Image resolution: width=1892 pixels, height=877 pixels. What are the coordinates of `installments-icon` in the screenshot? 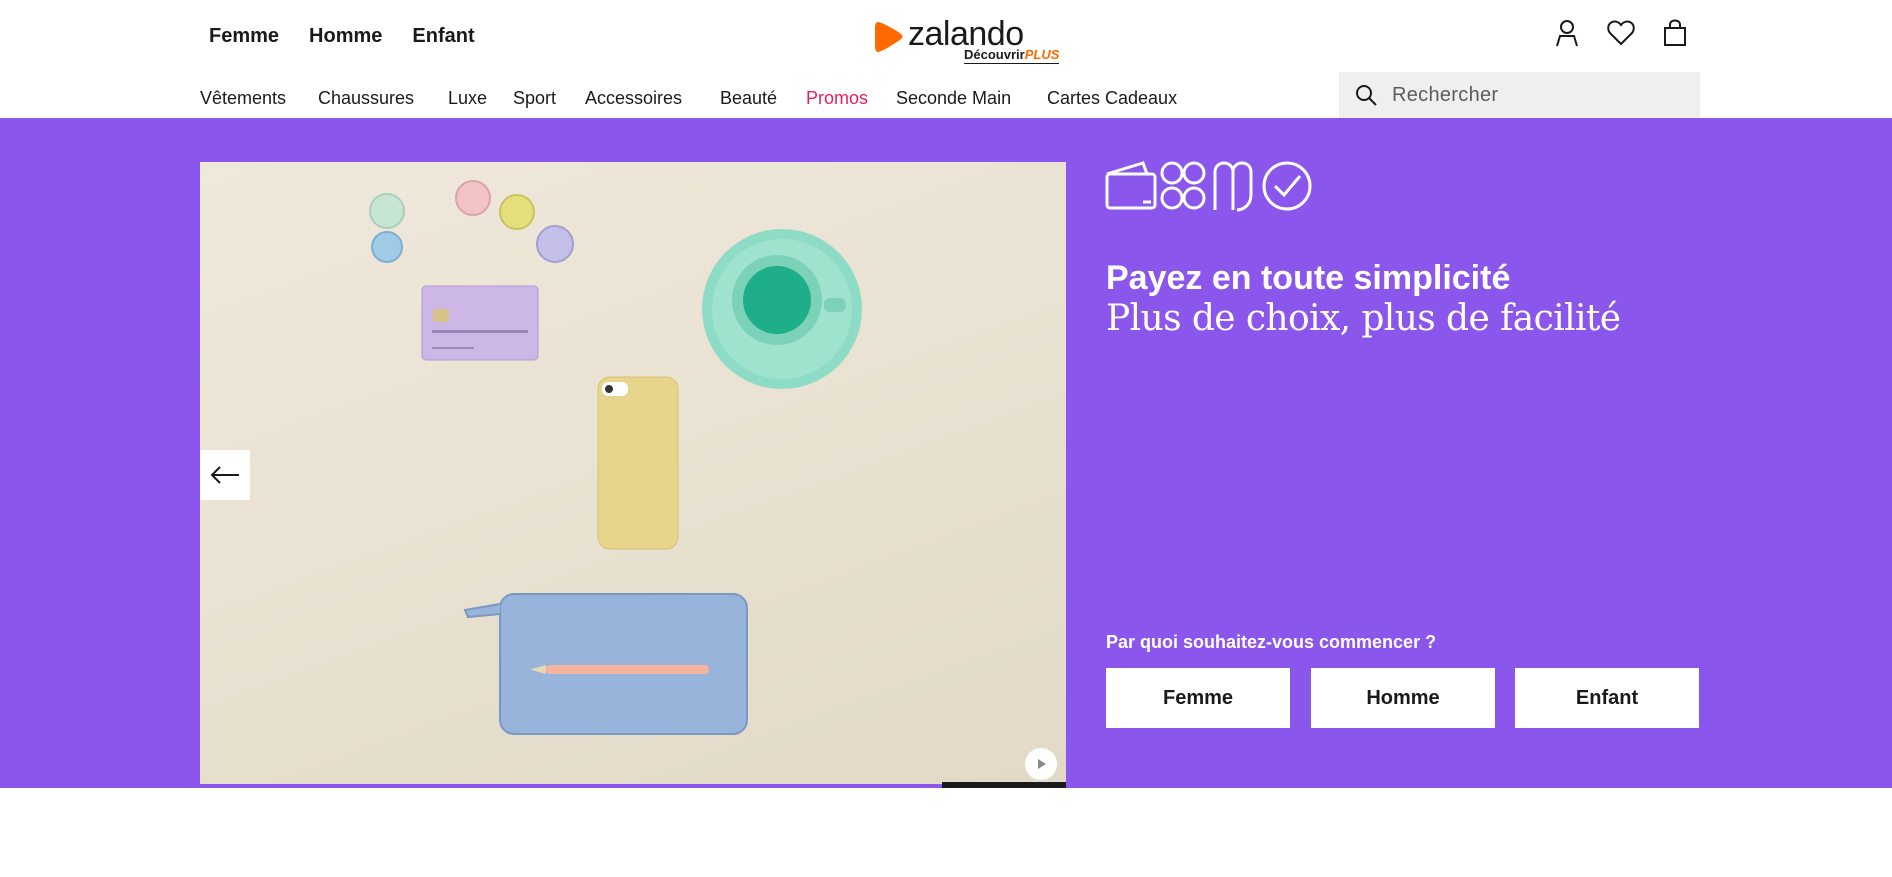 It's located at (1183, 185).